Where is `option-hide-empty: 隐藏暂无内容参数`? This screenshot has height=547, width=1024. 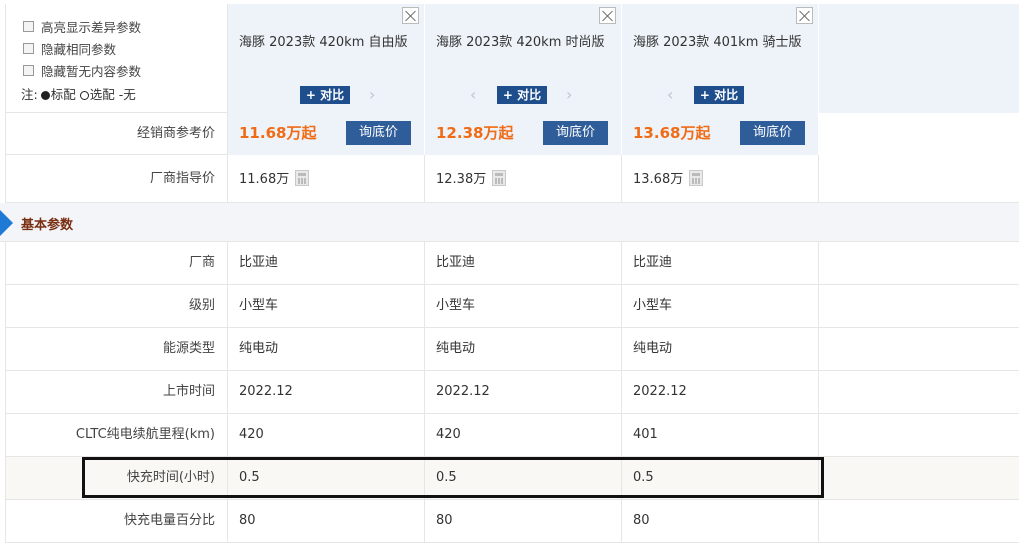 option-hide-empty: 隐藏暂无内容参数 is located at coordinates (82, 70).